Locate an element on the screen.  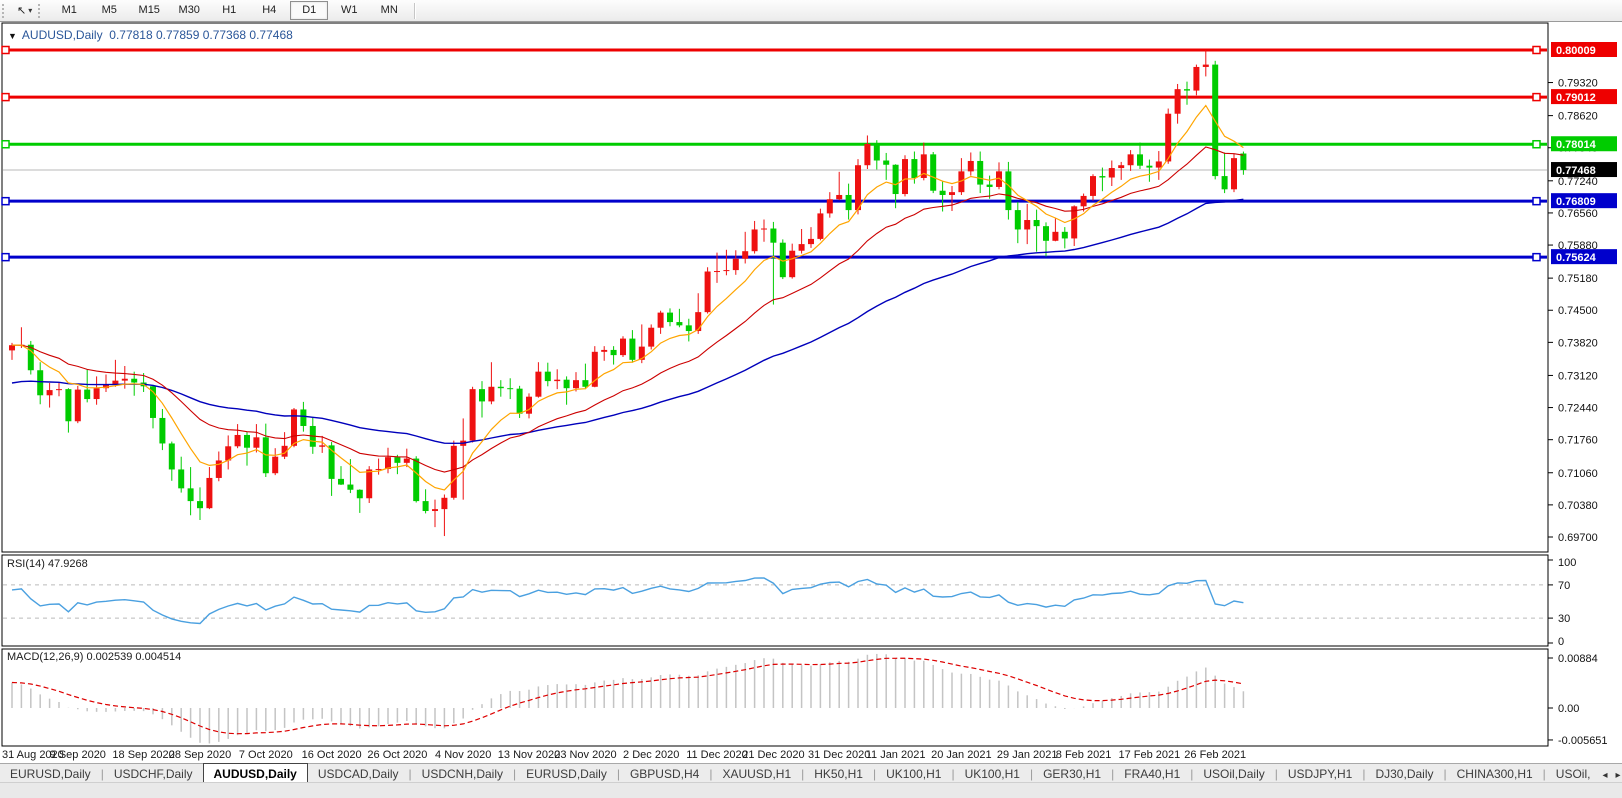
date-tick-label: 23 Nov 2020 is located at coordinates (585, 755).